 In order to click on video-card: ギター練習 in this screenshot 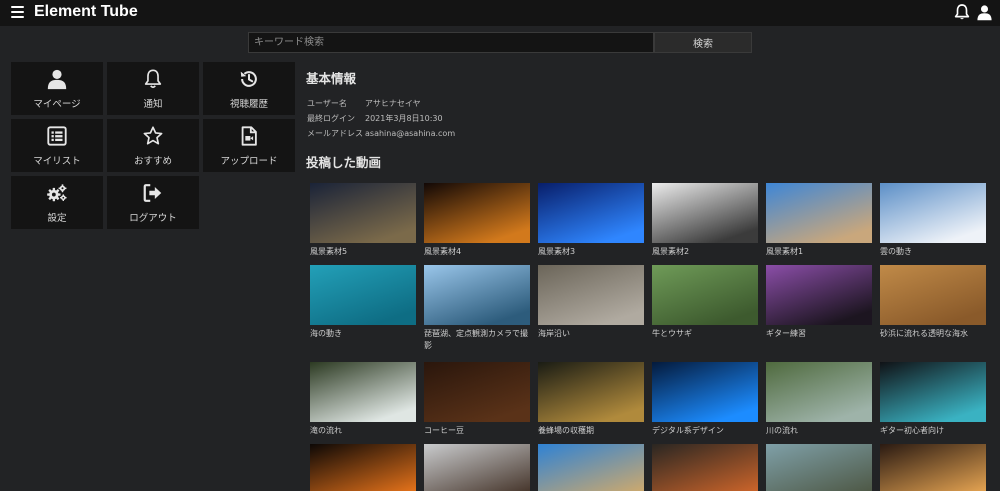, I will do `click(819, 313)`.